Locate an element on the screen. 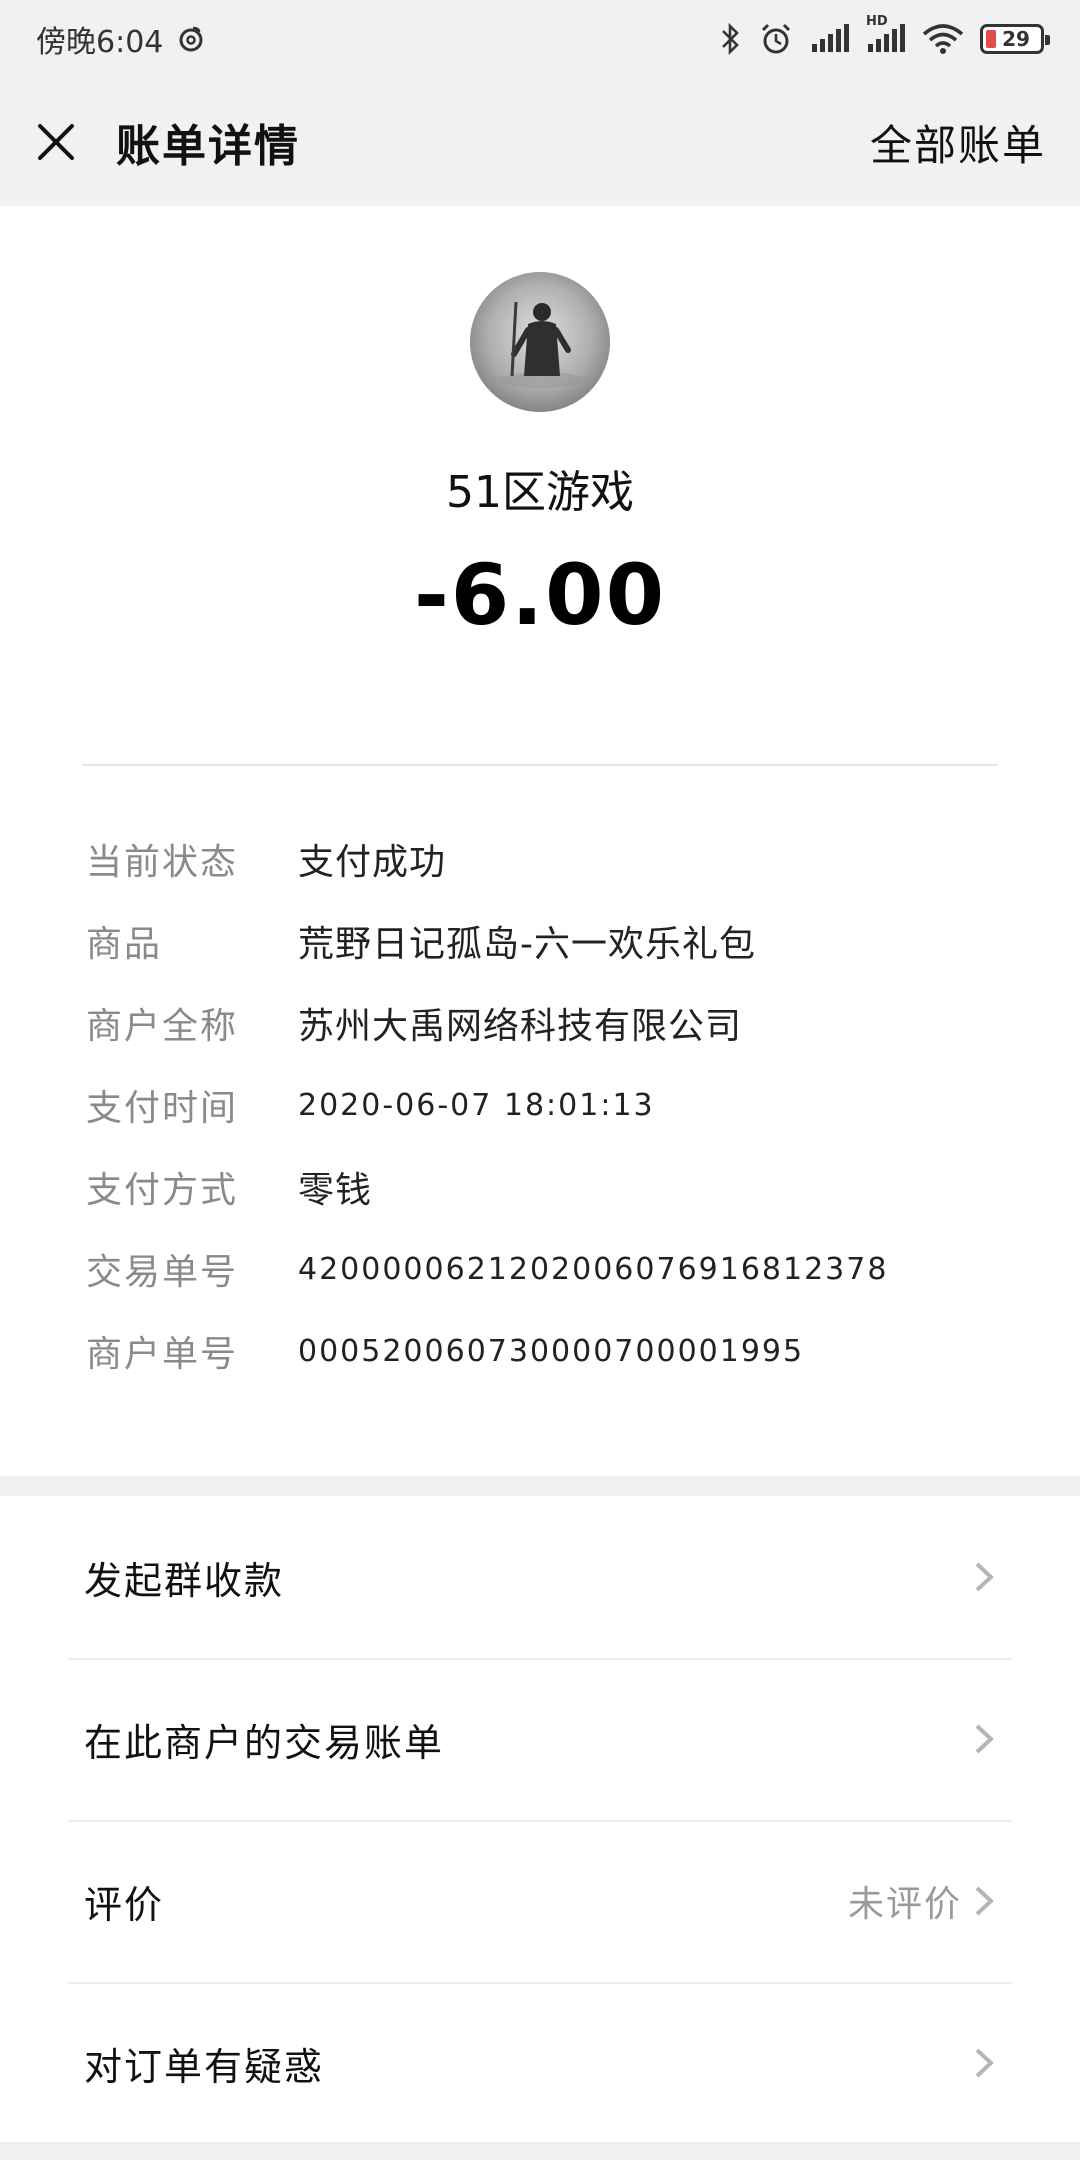  detail-row-payment-method: 支付方式 零钱 is located at coordinates (540, 1187).